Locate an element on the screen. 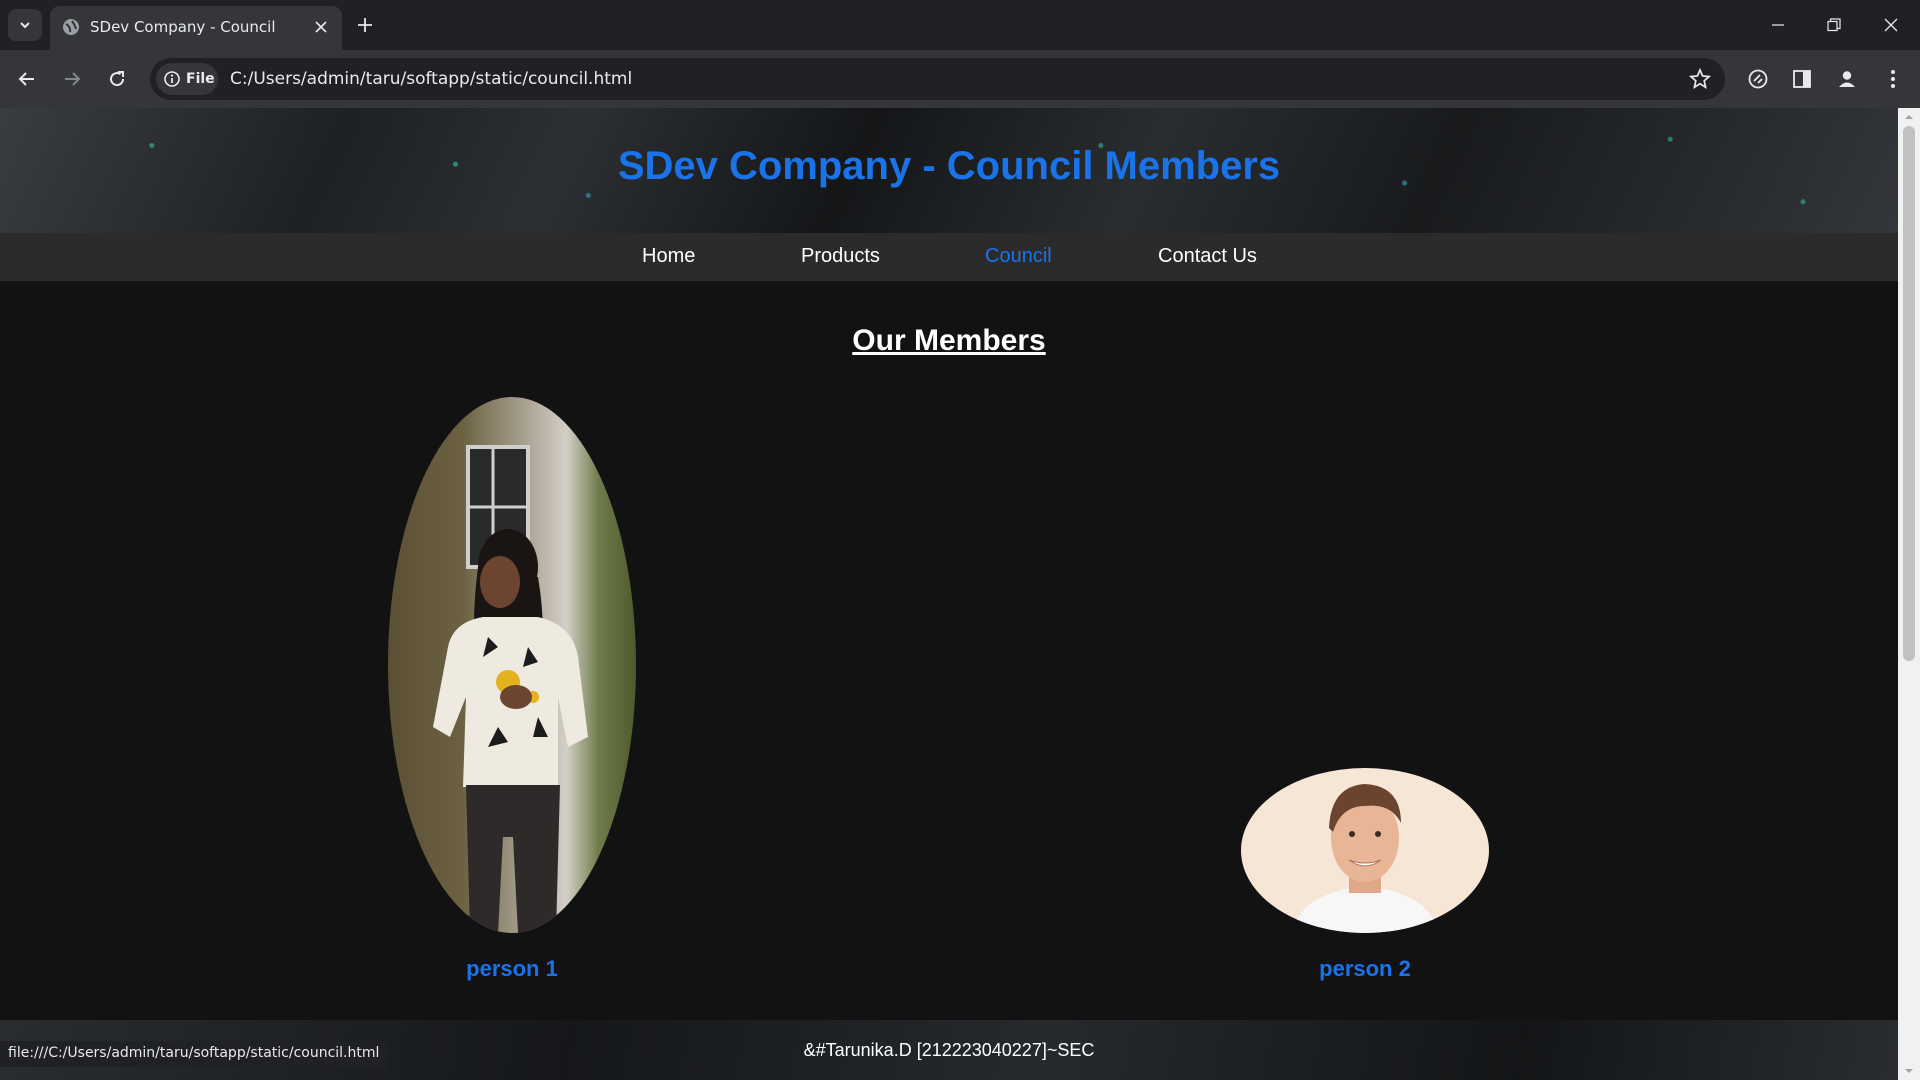 This screenshot has height=1080, width=1920. member-photo-2-image is located at coordinates (1365, 858).